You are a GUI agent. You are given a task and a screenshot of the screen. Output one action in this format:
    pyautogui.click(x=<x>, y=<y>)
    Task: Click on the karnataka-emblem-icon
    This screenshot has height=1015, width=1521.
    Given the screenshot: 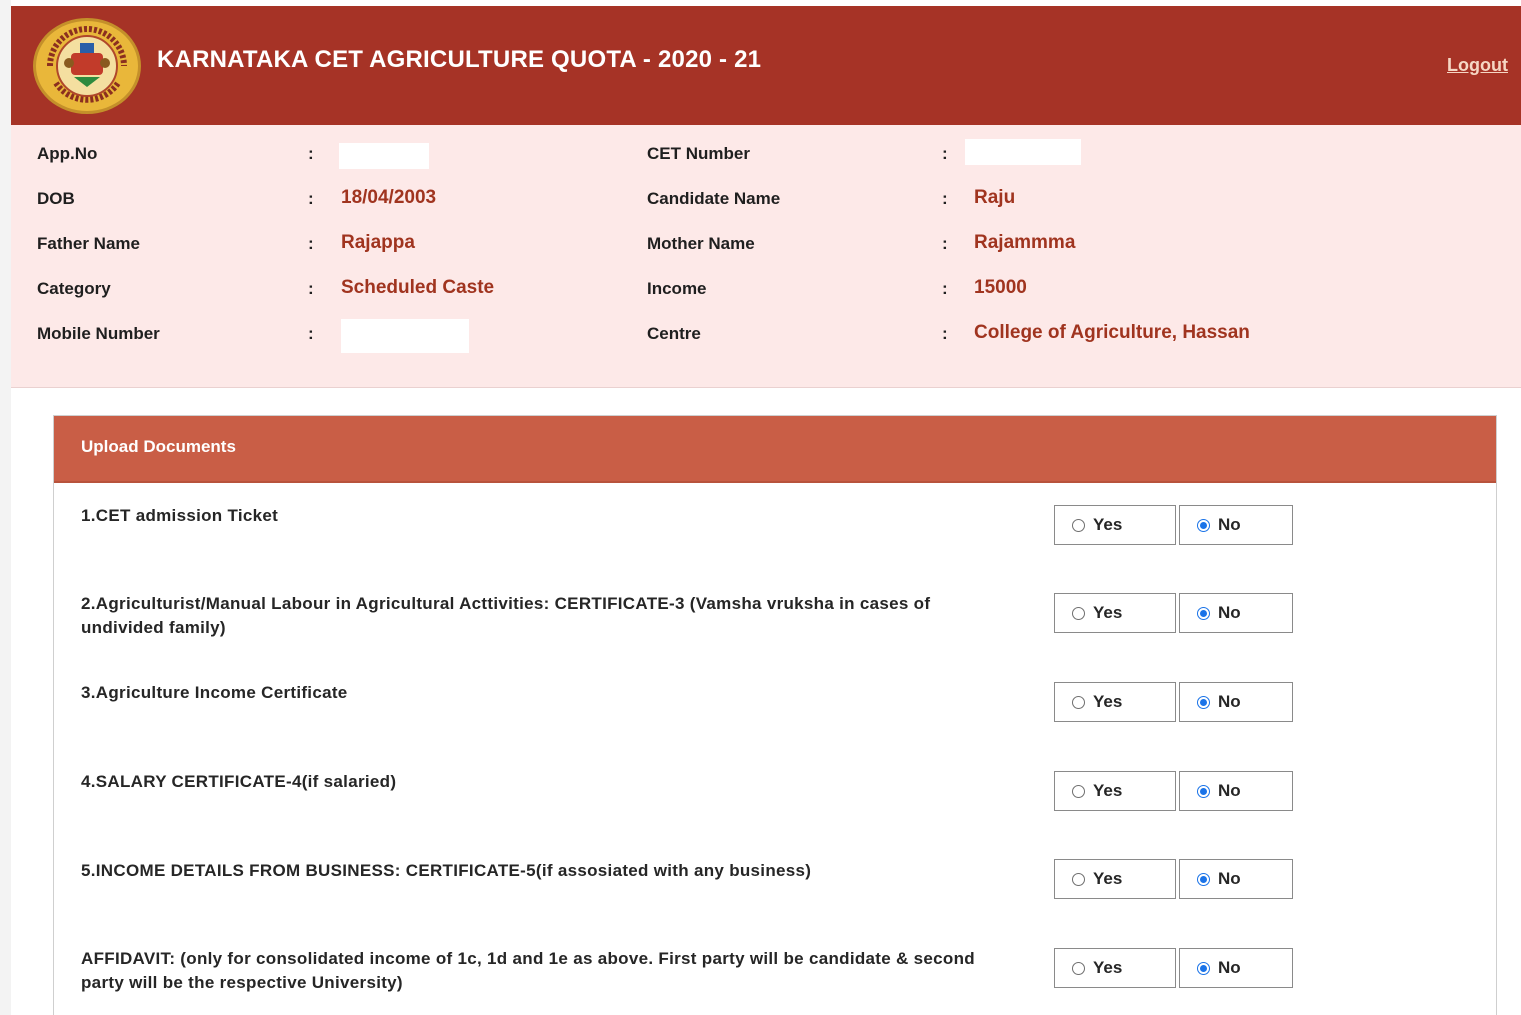 What is the action you would take?
    pyautogui.click(x=87, y=66)
    